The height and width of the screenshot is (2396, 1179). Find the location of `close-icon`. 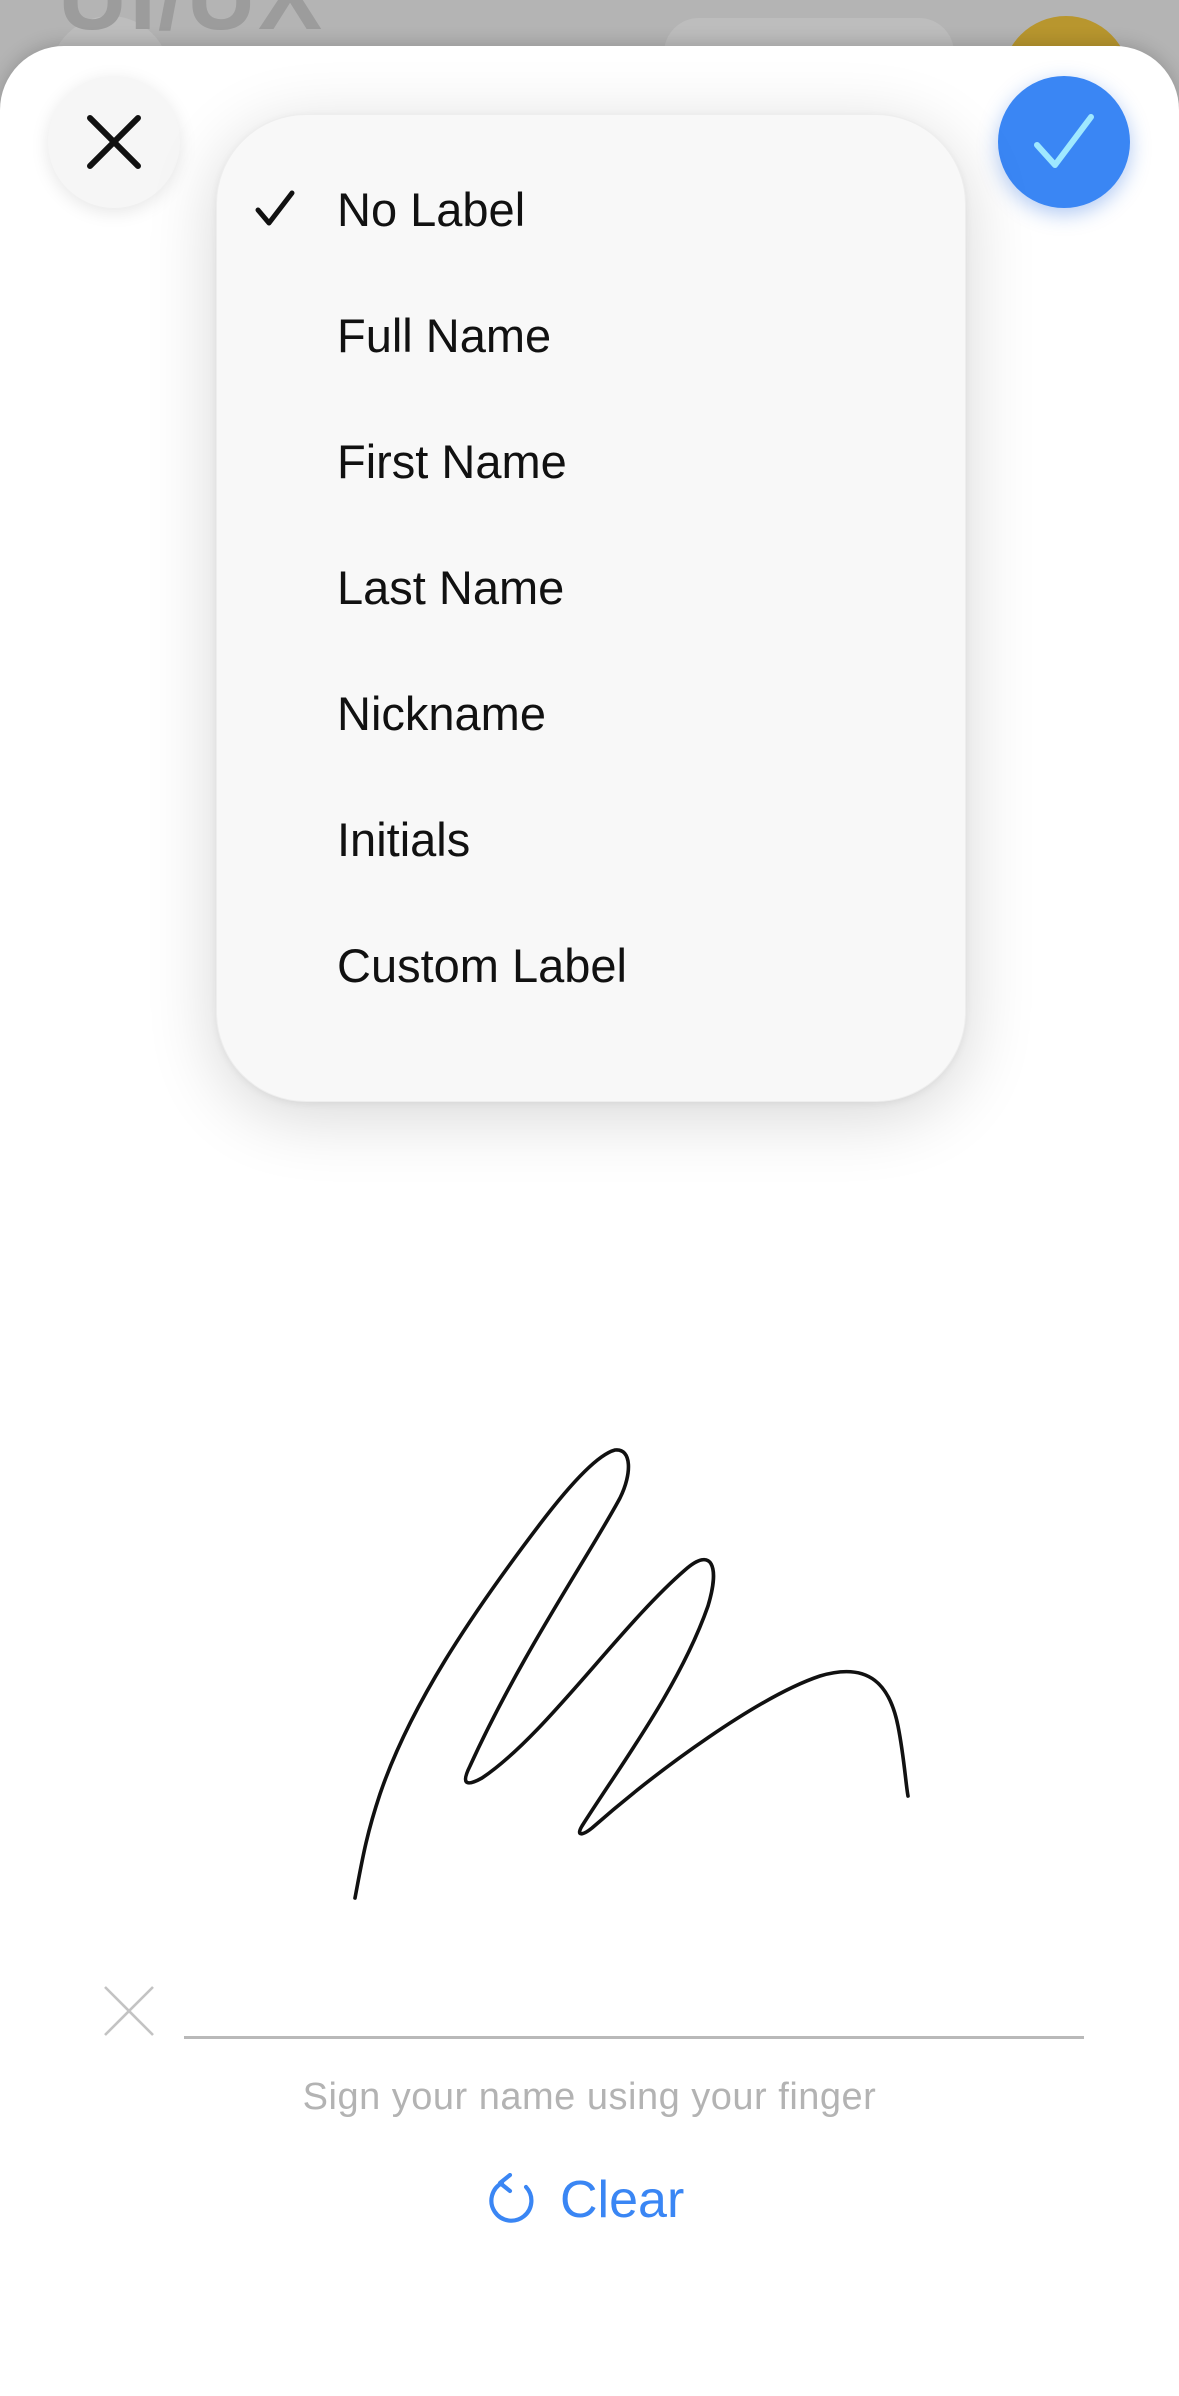

close-icon is located at coordinates (114, 142).